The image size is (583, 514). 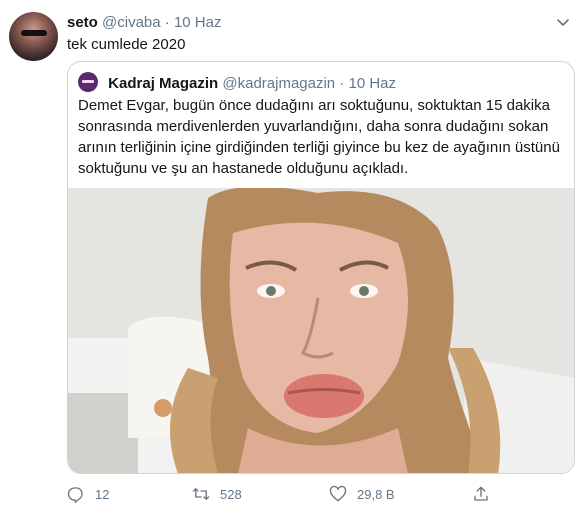 I want to click on reply-icon, so click(x=75, y=495).